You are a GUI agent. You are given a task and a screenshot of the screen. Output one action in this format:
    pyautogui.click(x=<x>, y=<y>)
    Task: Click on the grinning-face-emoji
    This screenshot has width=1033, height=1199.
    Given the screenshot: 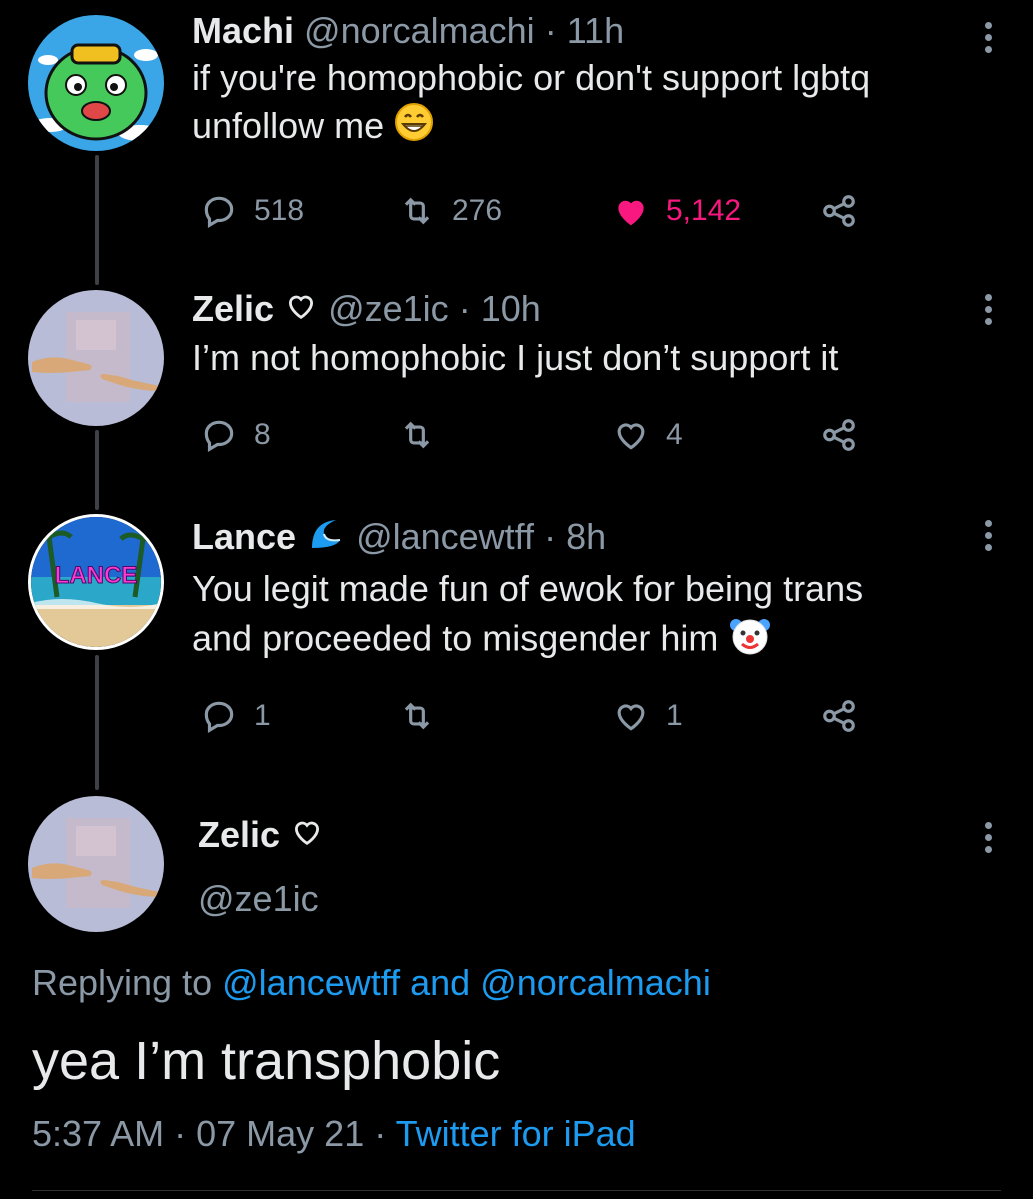 What is the action you would take?
    pyautogui.click(x=414, y=128)
    